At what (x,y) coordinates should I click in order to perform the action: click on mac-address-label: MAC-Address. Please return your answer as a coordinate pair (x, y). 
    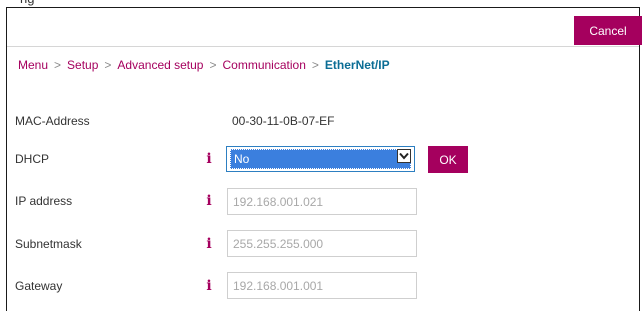
    Looking at the image, I should click on (52, 121).